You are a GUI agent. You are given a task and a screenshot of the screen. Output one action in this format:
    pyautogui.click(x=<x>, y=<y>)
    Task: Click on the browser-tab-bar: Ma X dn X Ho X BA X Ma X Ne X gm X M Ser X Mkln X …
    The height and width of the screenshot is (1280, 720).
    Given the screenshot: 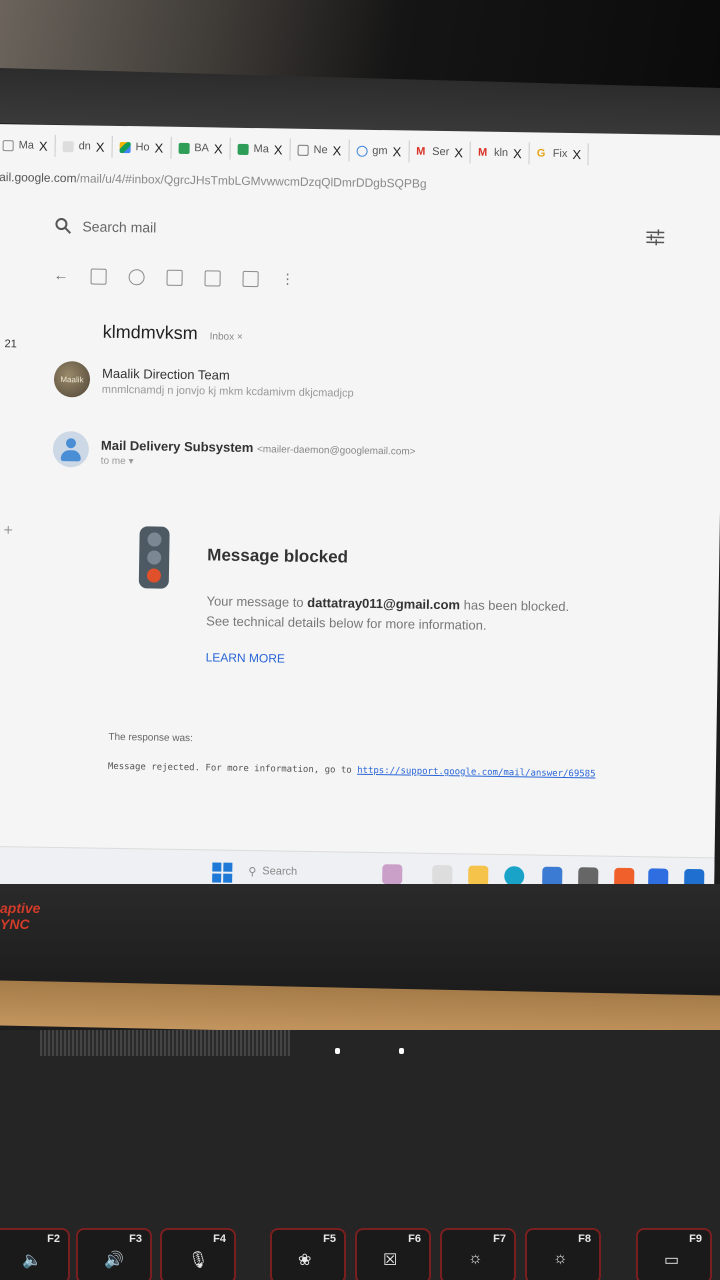 What is the action you would take?
    pyautogui.click(x=360, y=150)
    